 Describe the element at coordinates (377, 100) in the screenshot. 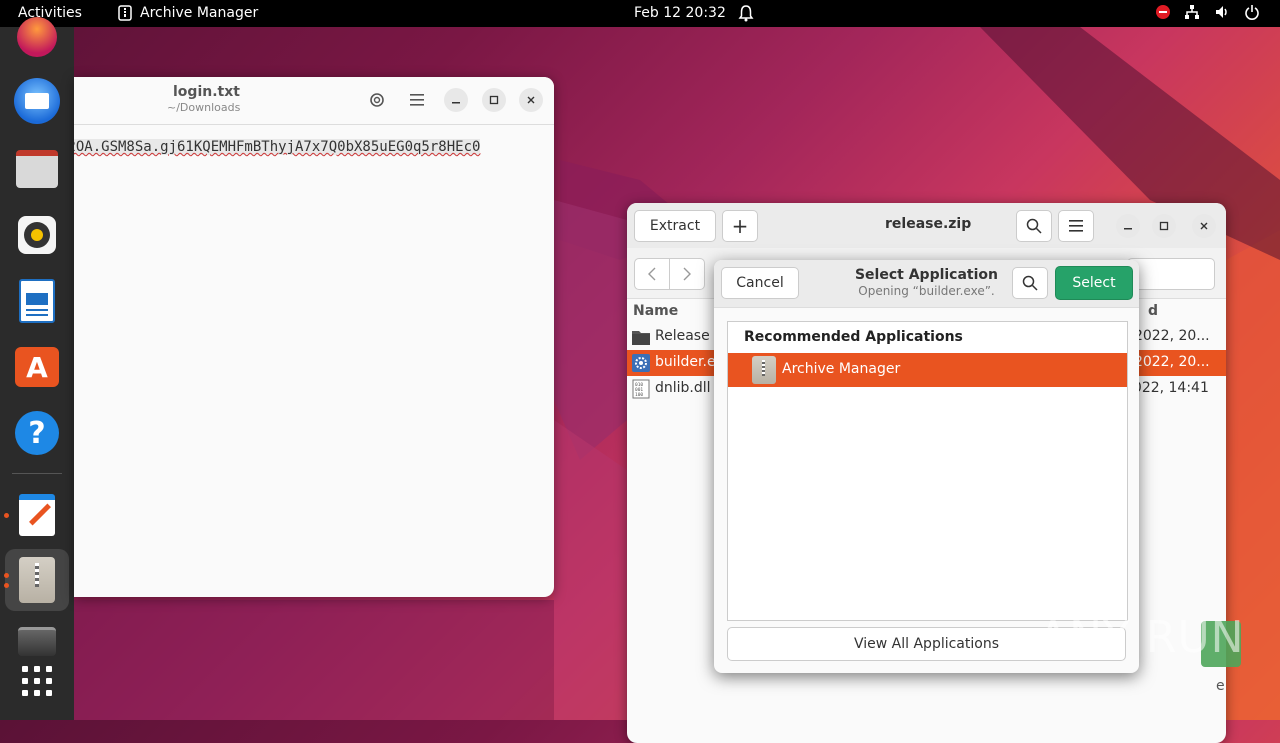

I see `settings-icon` at that location.